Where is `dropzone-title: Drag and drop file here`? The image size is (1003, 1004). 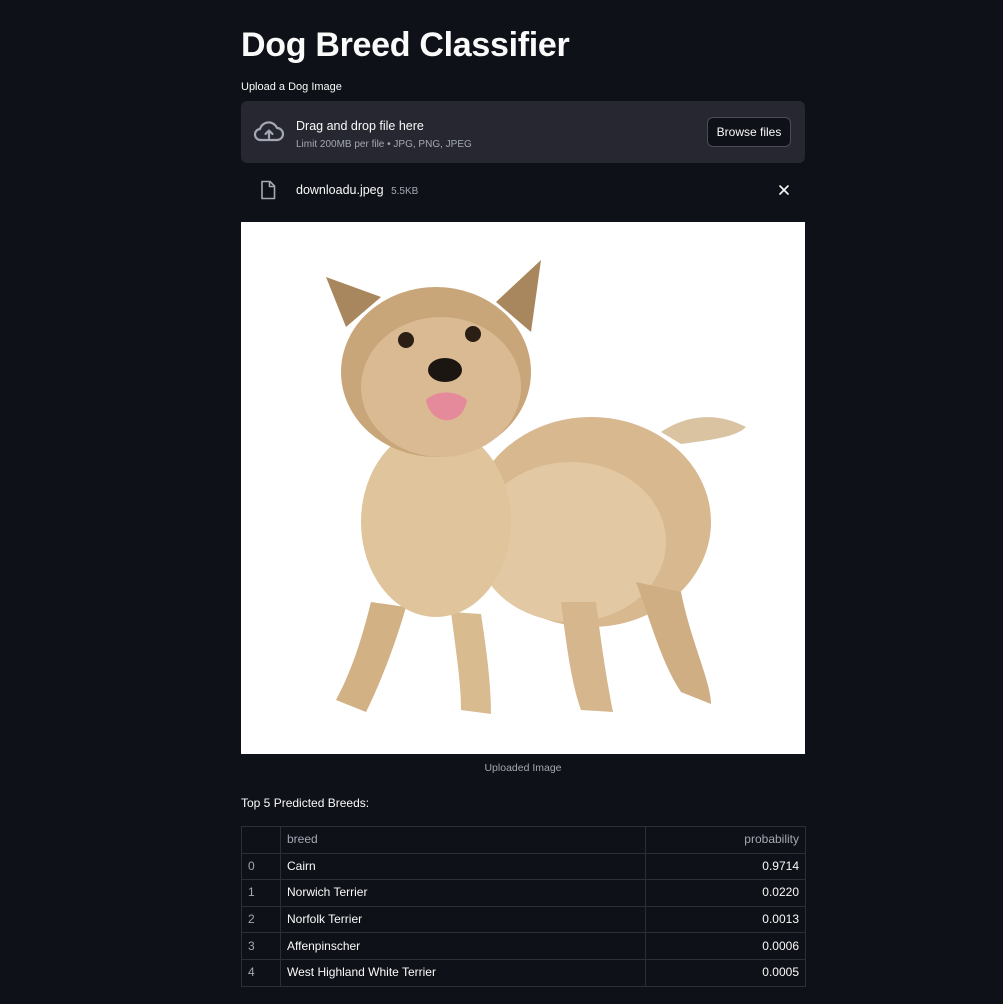 dropzone-title: Drag and drop file here is located at coordinates (360, 126).